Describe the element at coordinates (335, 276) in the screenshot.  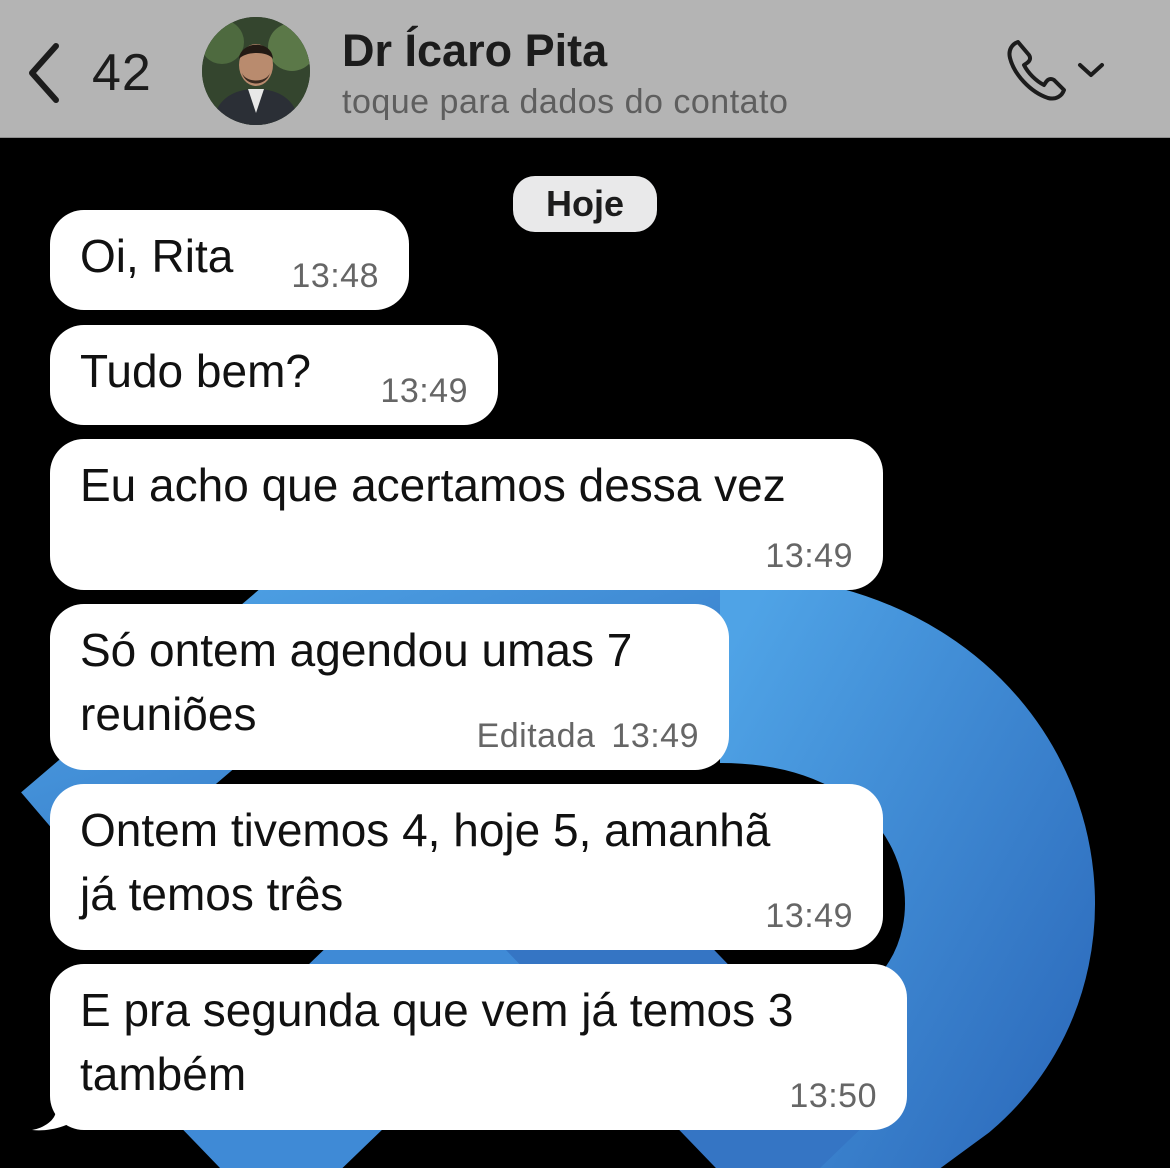
I see `message-time: 13:48` at that location.